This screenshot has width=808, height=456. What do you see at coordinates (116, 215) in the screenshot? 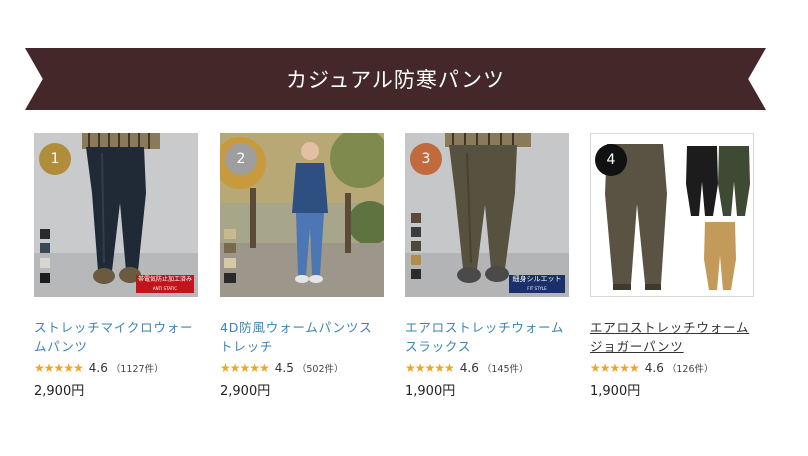
I see `product-image-1: 帯電気防止加工済み ANTI STATIC 1` at bounding box center [116, 215].